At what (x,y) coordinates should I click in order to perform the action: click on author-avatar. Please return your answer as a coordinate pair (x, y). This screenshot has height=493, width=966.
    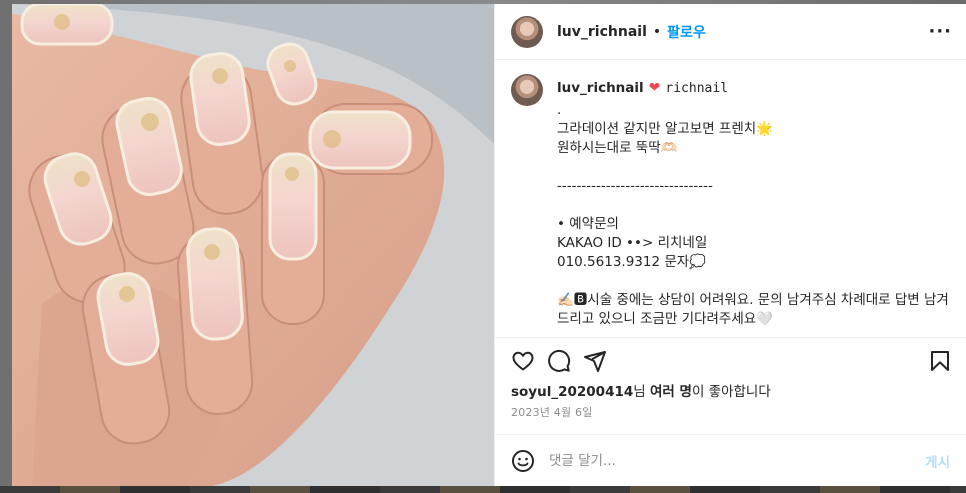
    Looking at the image, I should click on (527, 31).